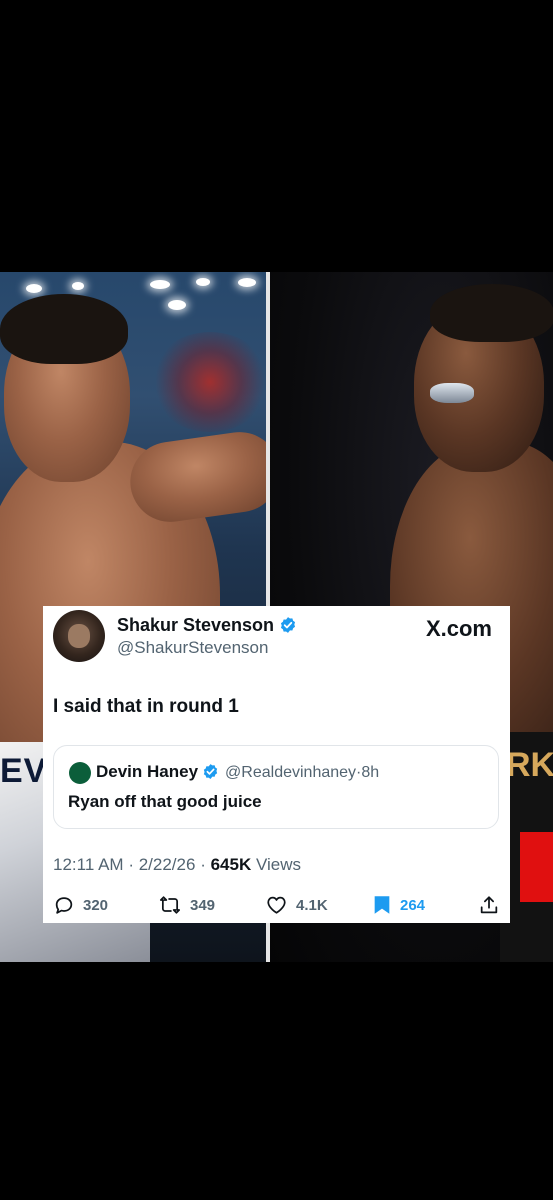 The image size is (553, 1200). What do you see at coordinates (203, 905) in the screenshot?
I see `repost-count: 349` at bounding box center [203, 905].